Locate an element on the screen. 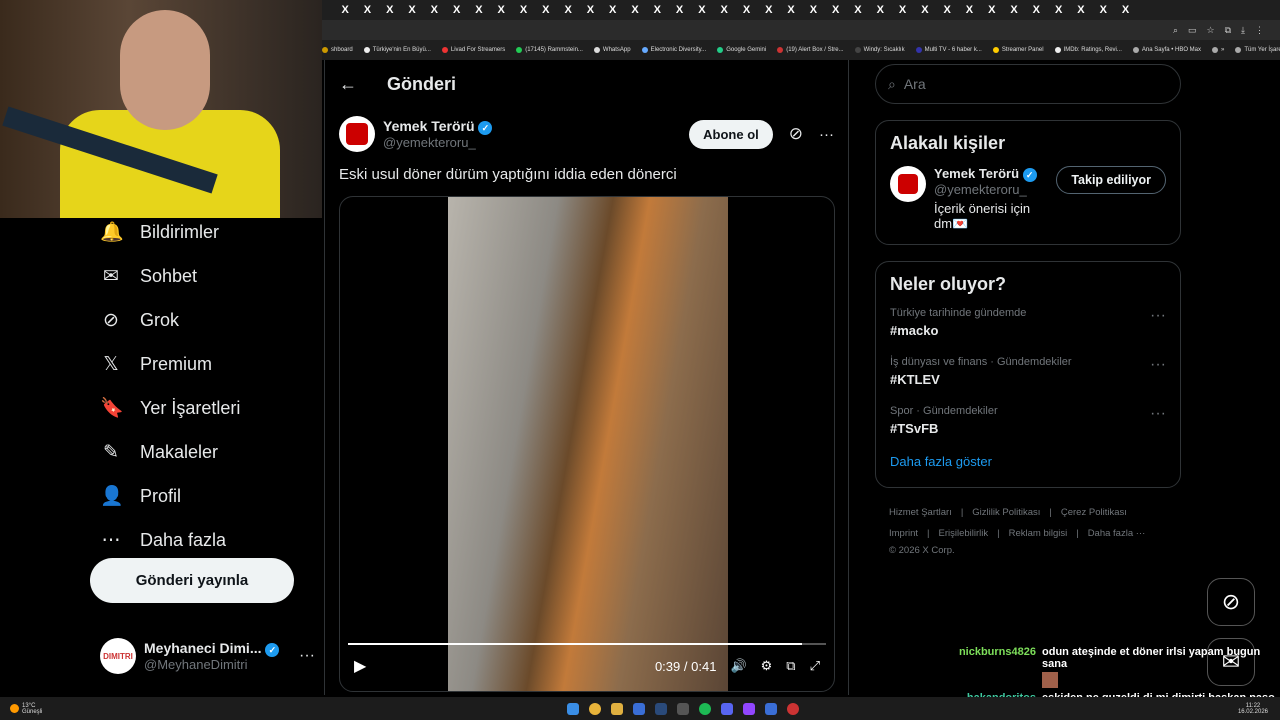 The height and width of the screenshot is (720, 1280). zoom-icon: ⌕ is located at coordinates (1175, 30).